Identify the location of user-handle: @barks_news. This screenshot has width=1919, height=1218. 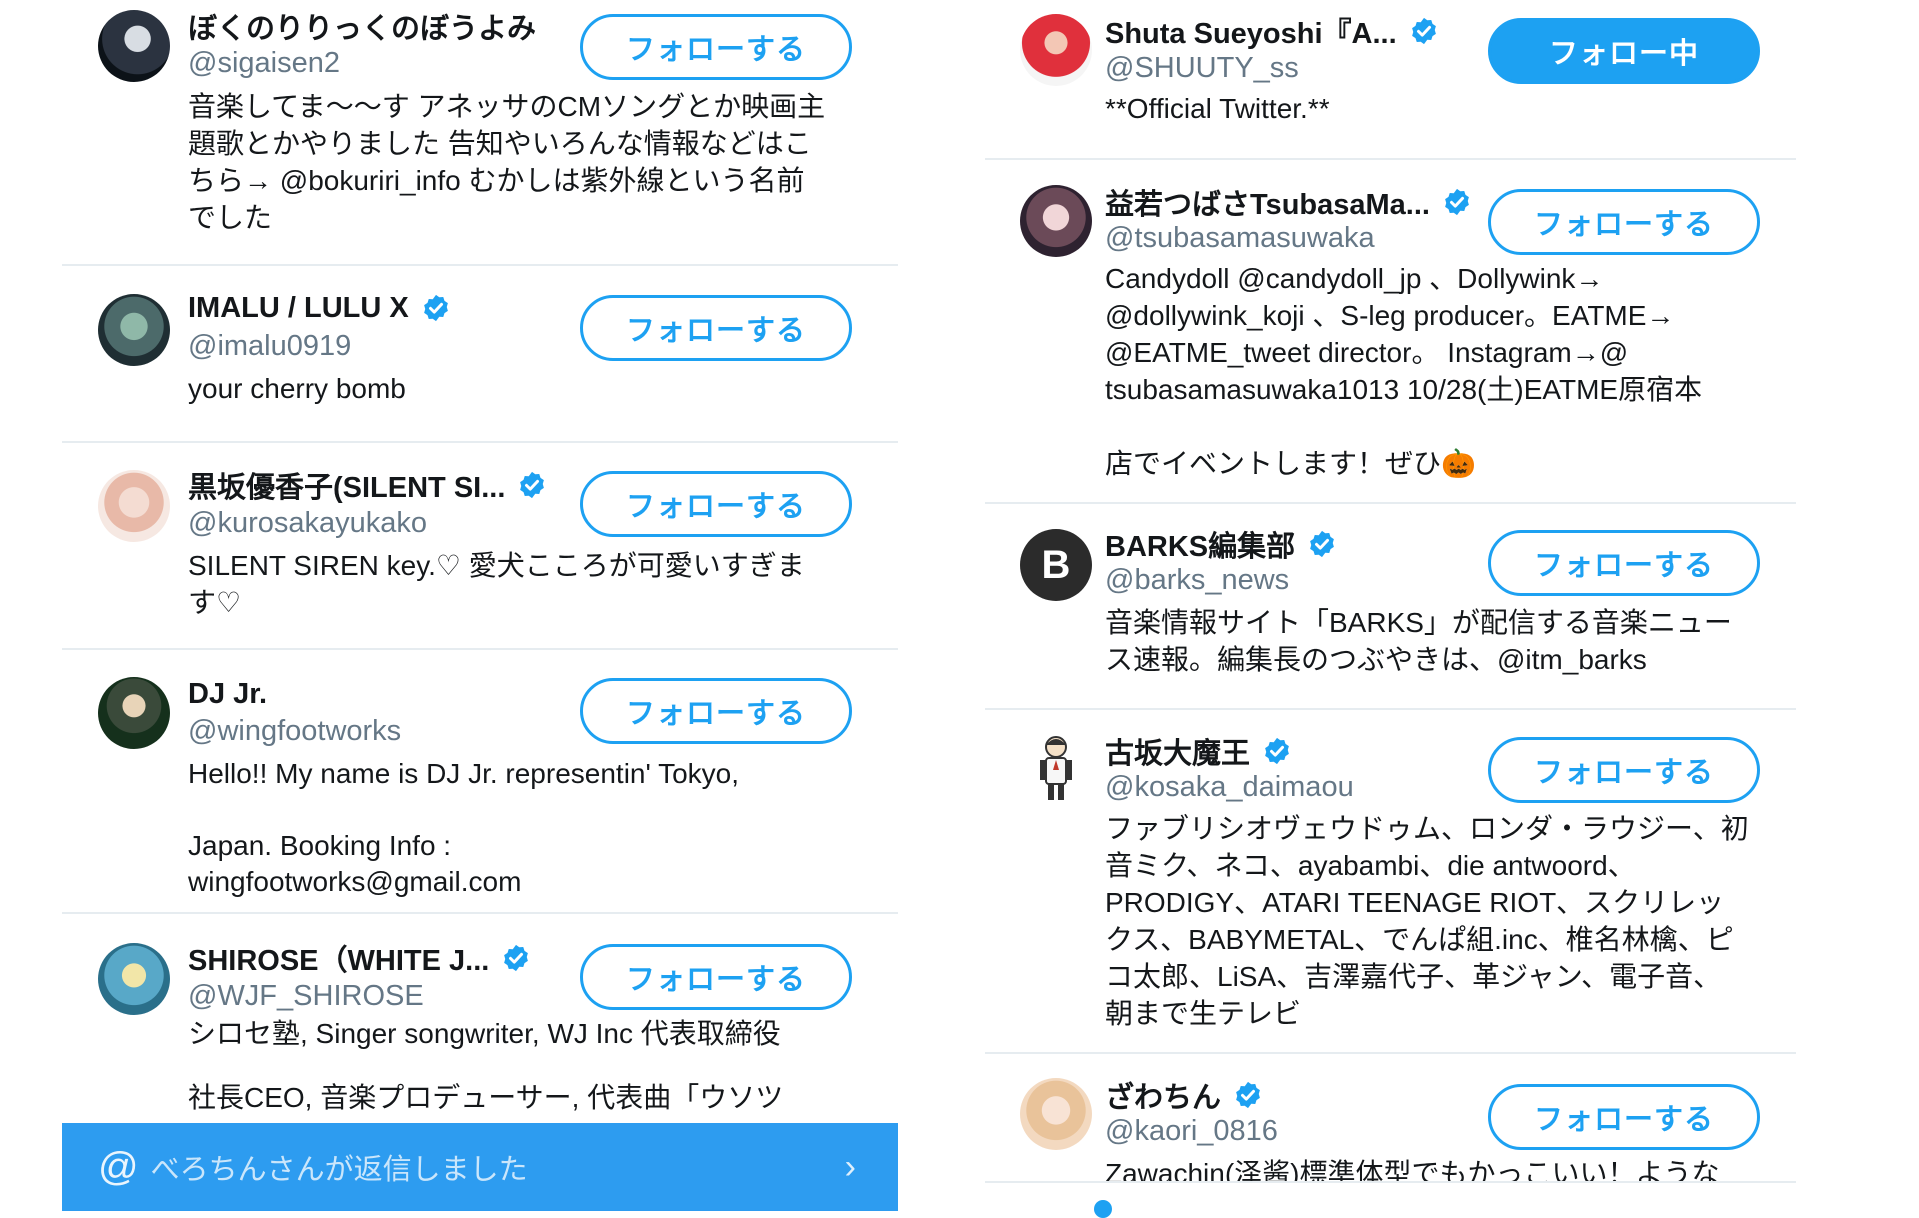
(1197, 580).